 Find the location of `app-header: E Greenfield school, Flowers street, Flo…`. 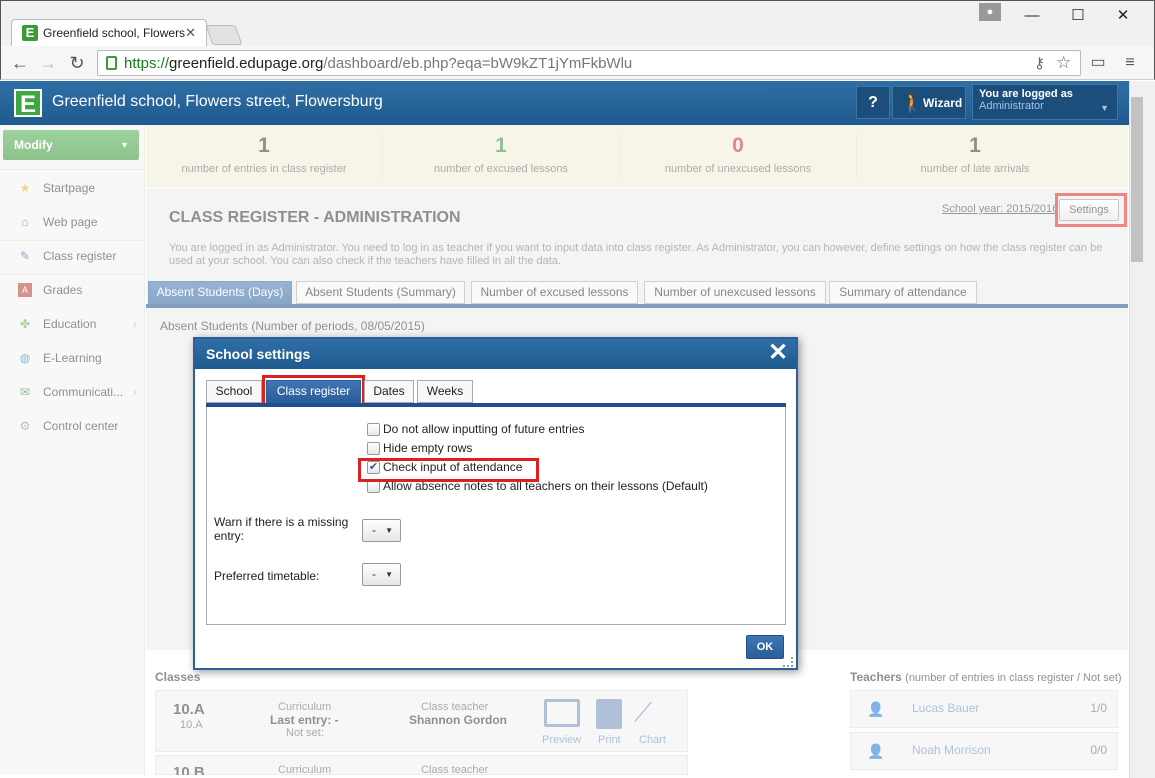

app-header: E Greenfield school, Flowers street, Flo… is located at coordinates (564, 103).